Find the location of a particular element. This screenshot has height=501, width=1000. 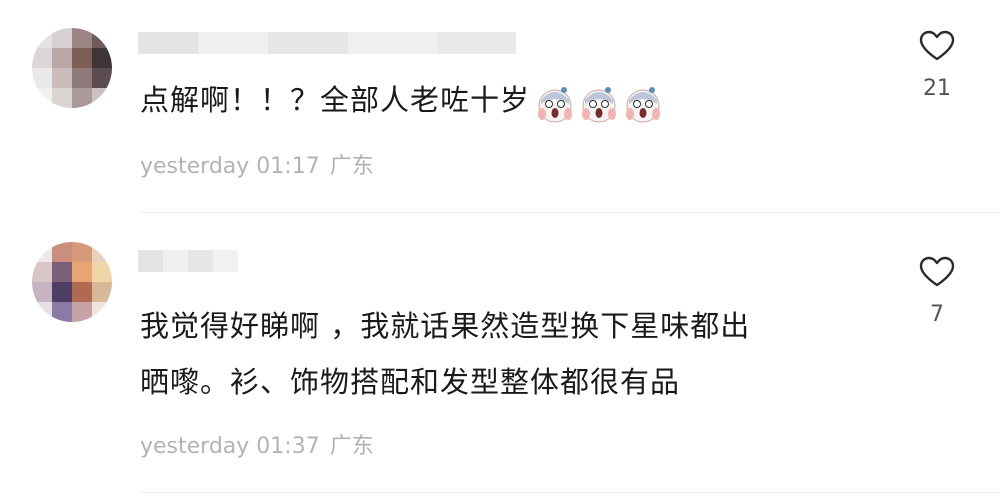

comment-time: yesterday 01:17 is located at coordinates (230, 166).